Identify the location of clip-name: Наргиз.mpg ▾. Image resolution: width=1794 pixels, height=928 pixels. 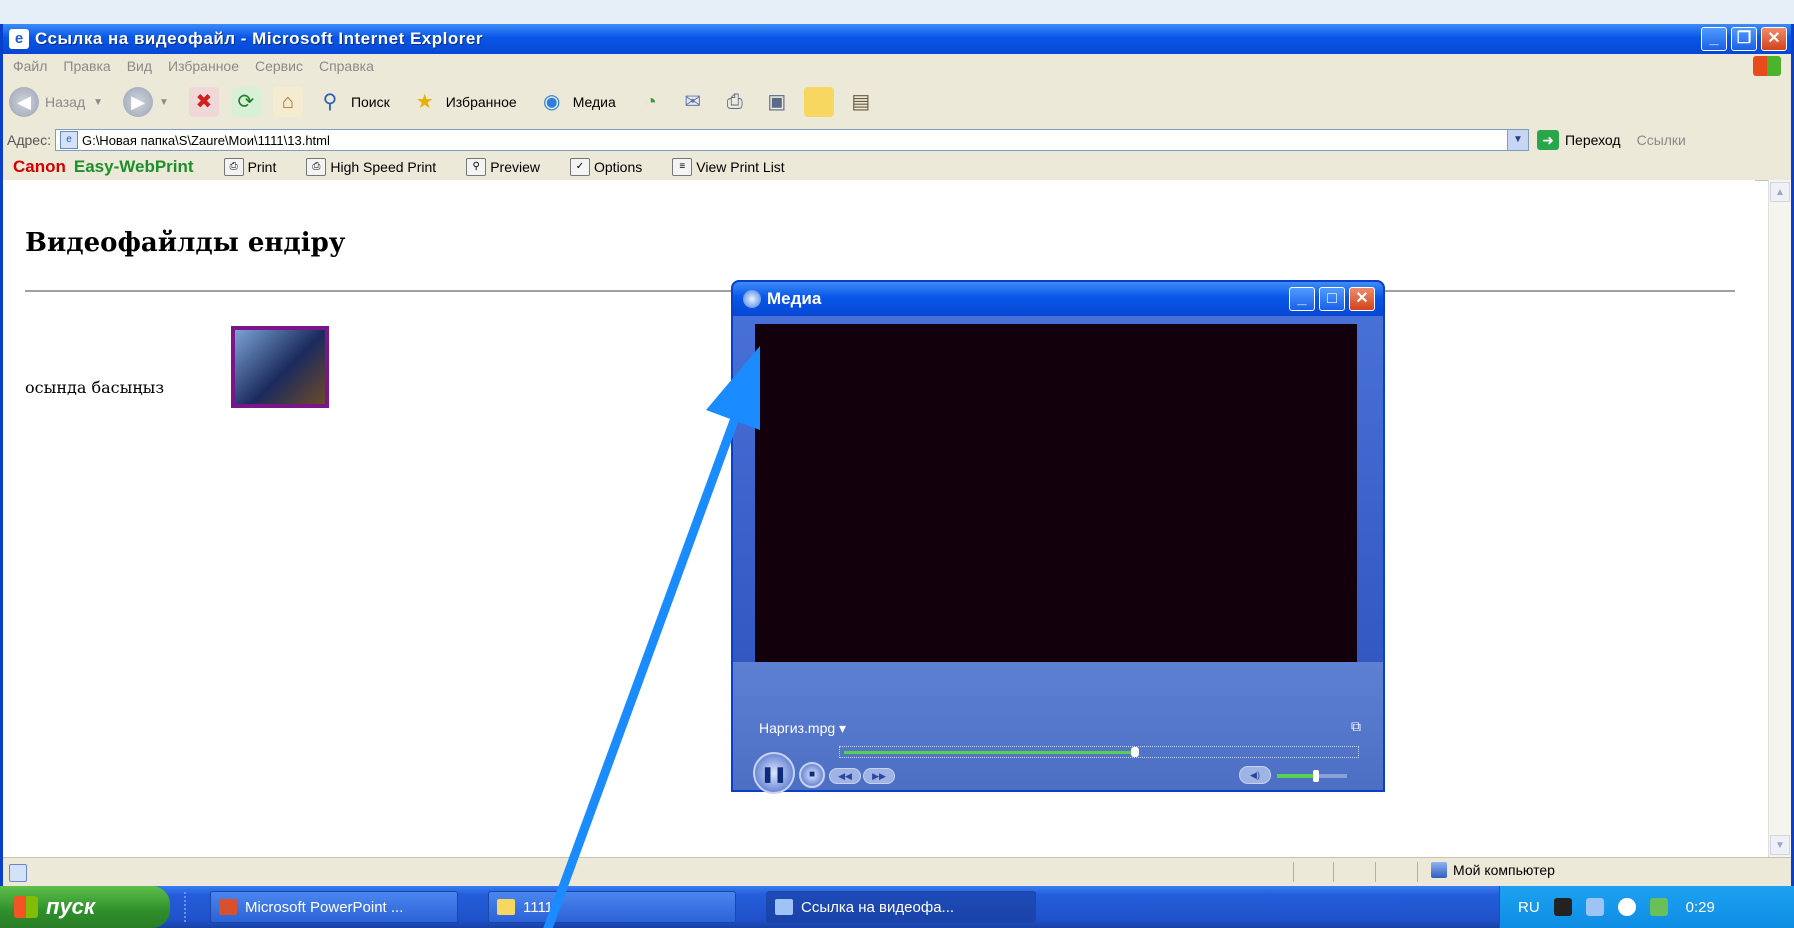
(802, 728).